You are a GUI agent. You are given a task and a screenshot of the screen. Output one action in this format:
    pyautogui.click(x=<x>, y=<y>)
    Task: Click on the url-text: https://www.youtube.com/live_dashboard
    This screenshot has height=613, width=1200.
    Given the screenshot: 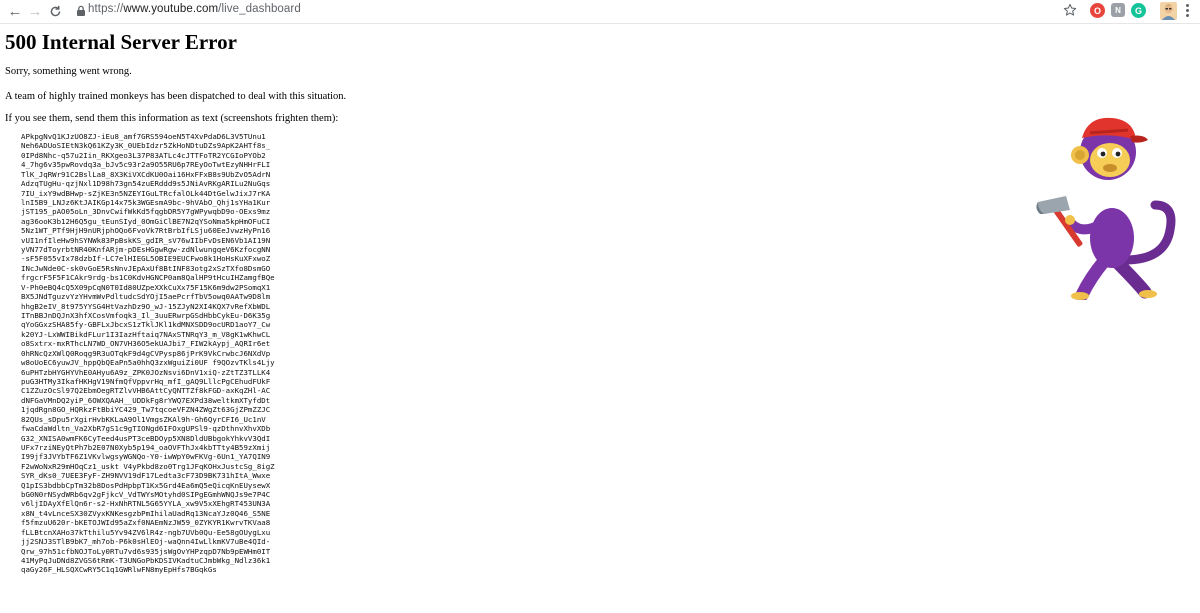 What is the action you would take?
    pyautogui.click(x=194, y=9)
    